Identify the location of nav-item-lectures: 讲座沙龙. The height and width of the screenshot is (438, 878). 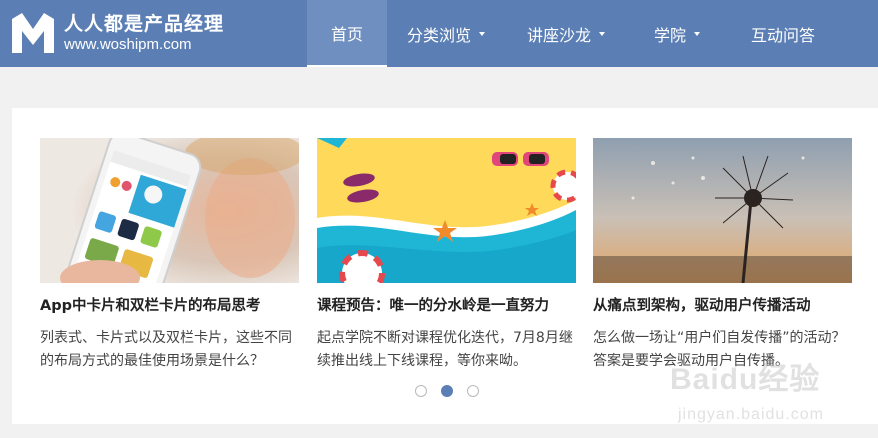
(566, 33).